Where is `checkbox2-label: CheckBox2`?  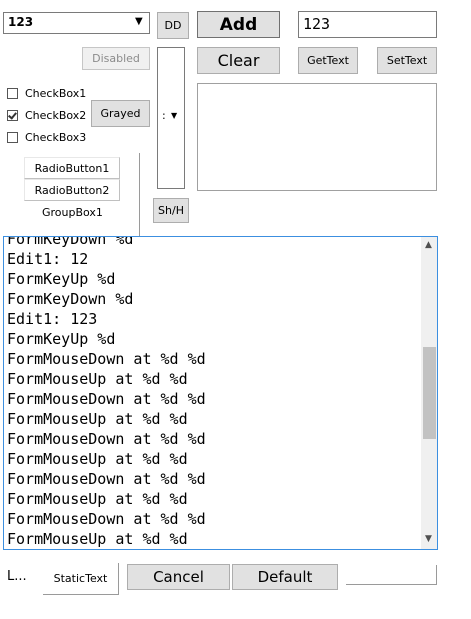 checkbox2-label: CheckBox2 is located at coordinates (56, 115).